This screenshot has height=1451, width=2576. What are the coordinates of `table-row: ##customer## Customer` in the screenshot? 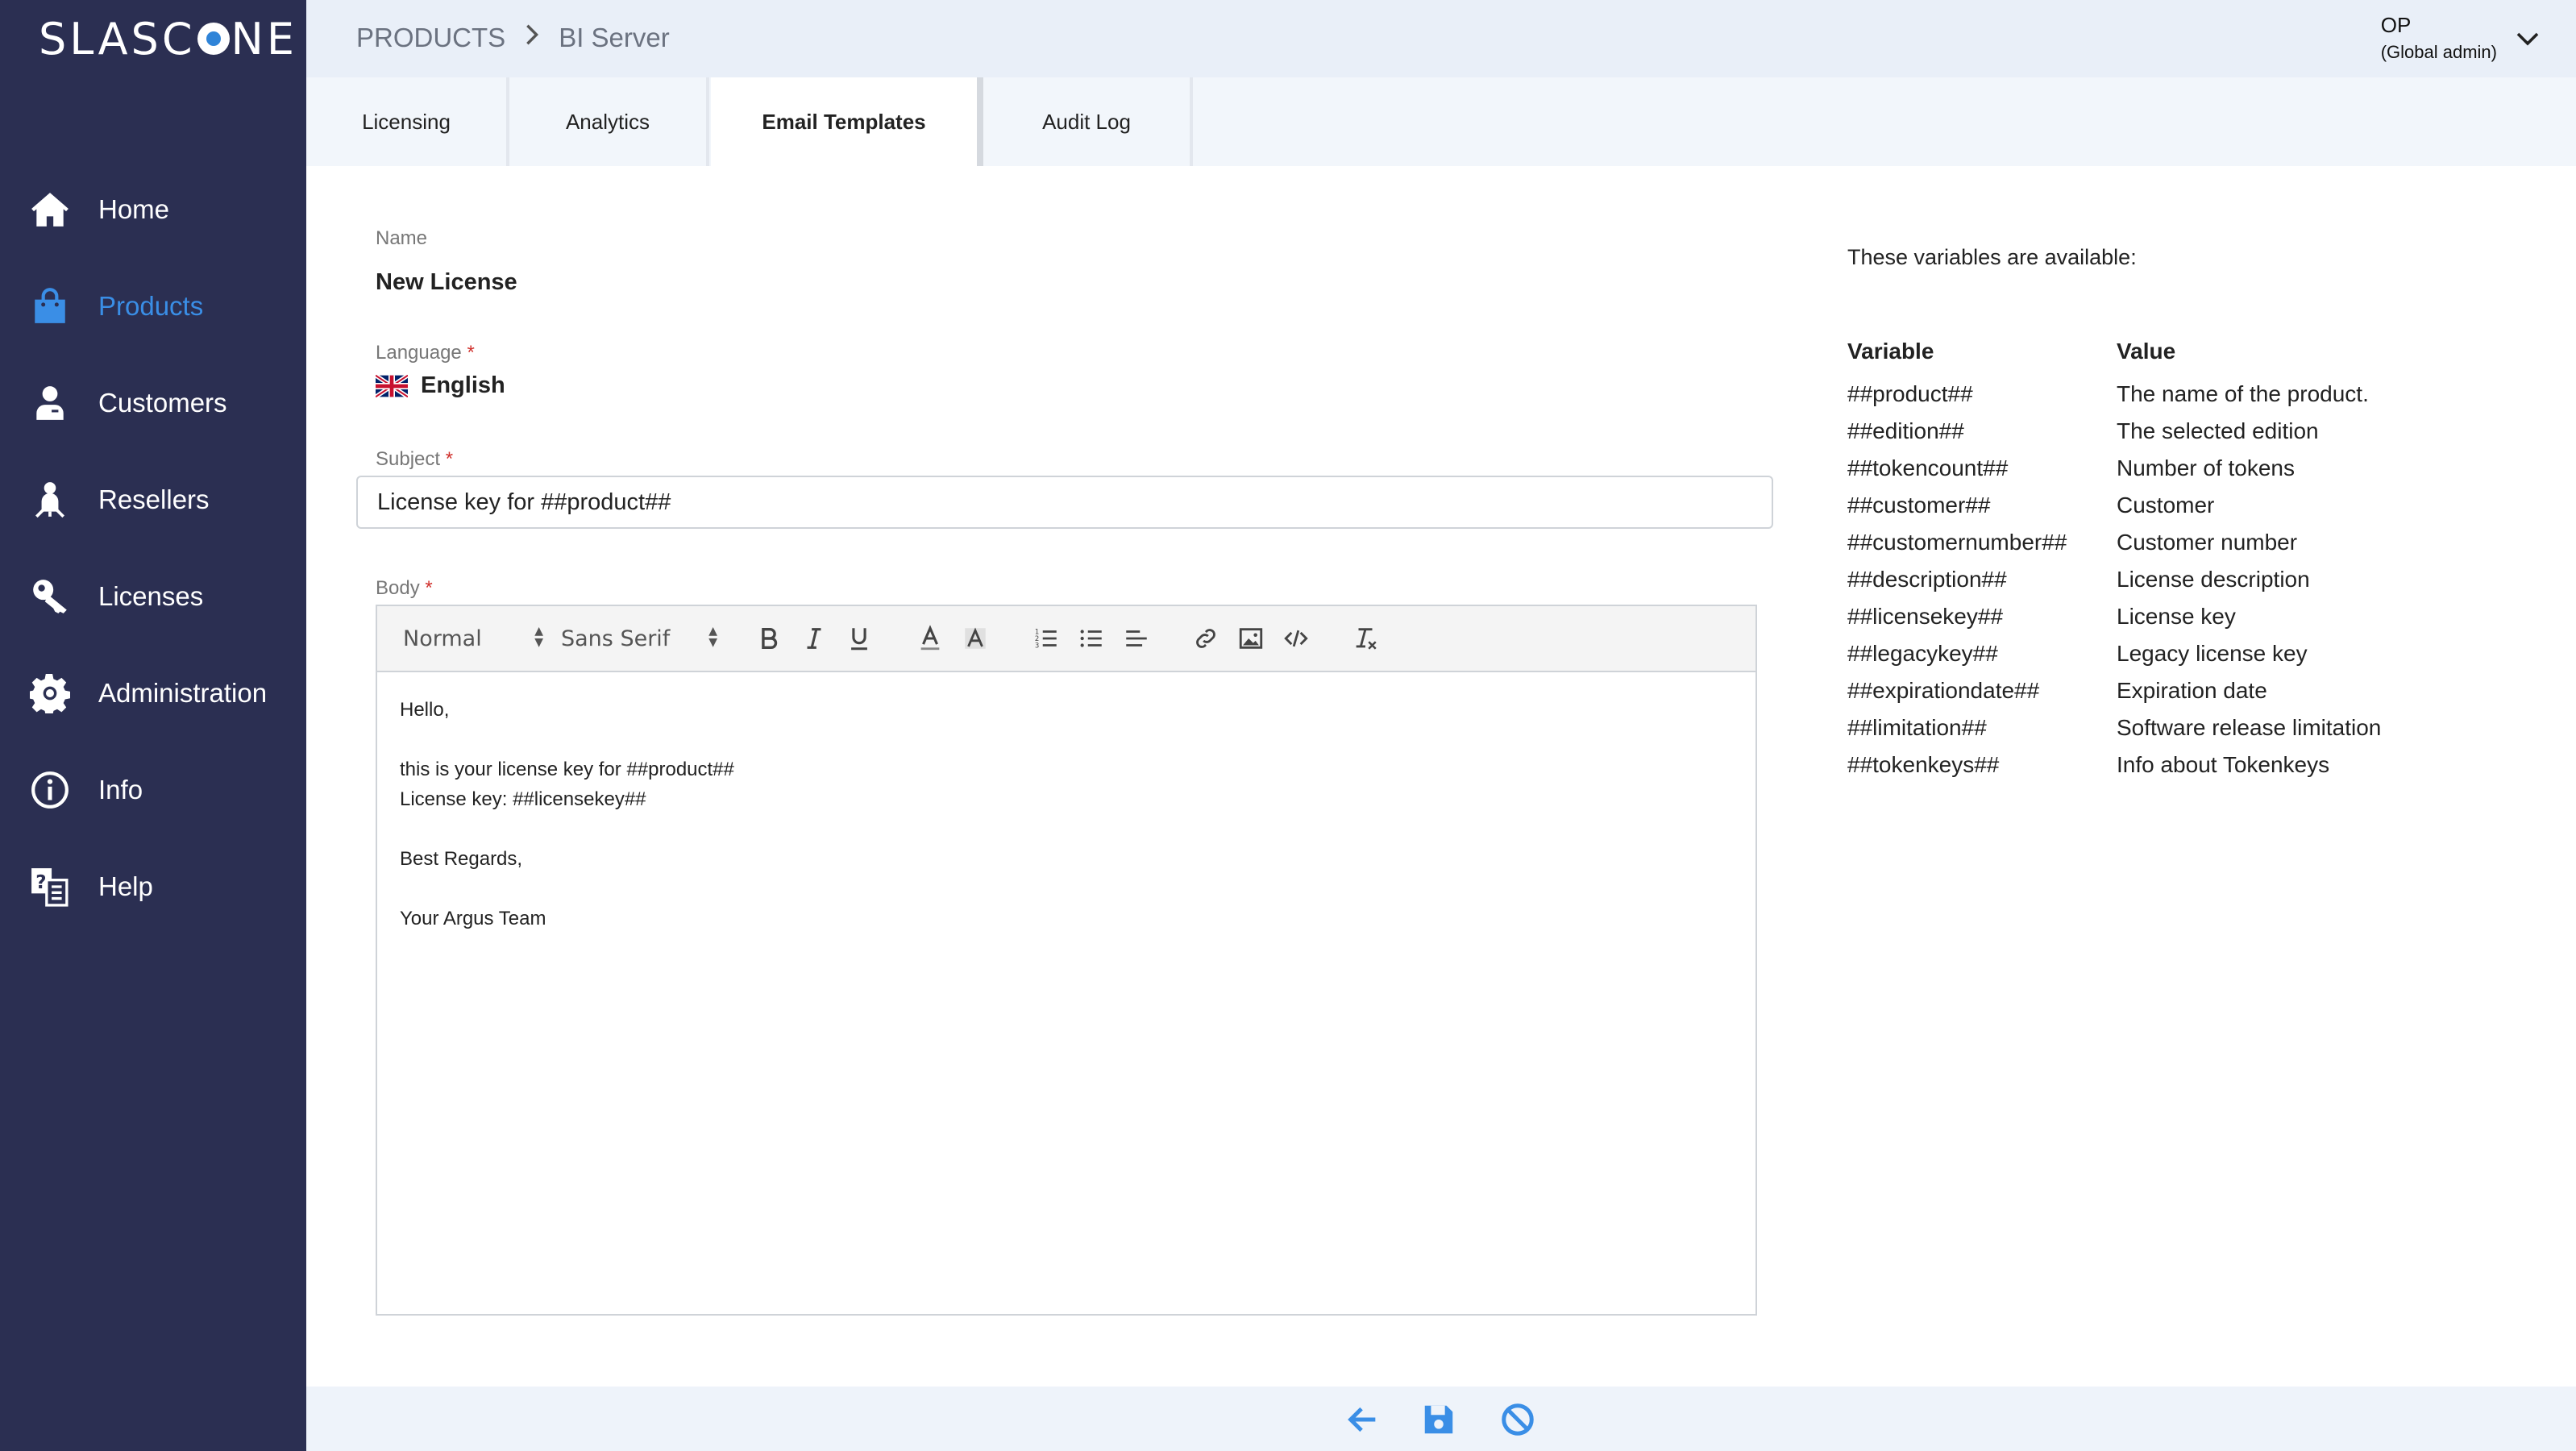 It's located at (2114, 505).